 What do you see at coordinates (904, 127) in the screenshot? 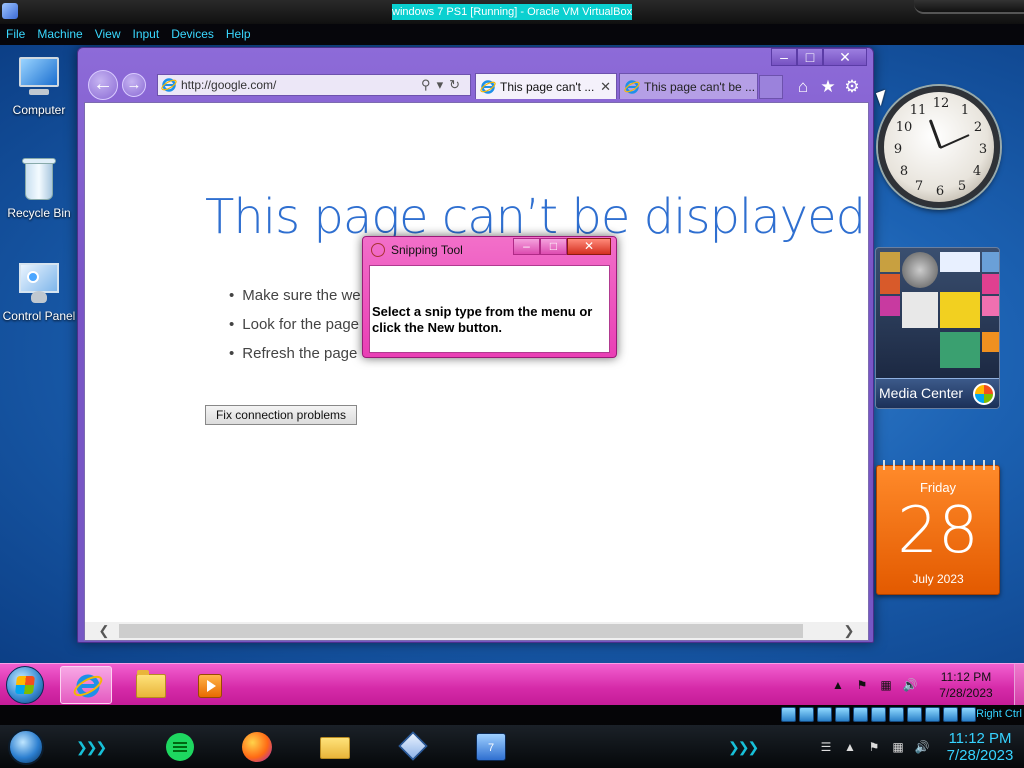
I see `clock-number: 10` at bounding box center [904, 127].